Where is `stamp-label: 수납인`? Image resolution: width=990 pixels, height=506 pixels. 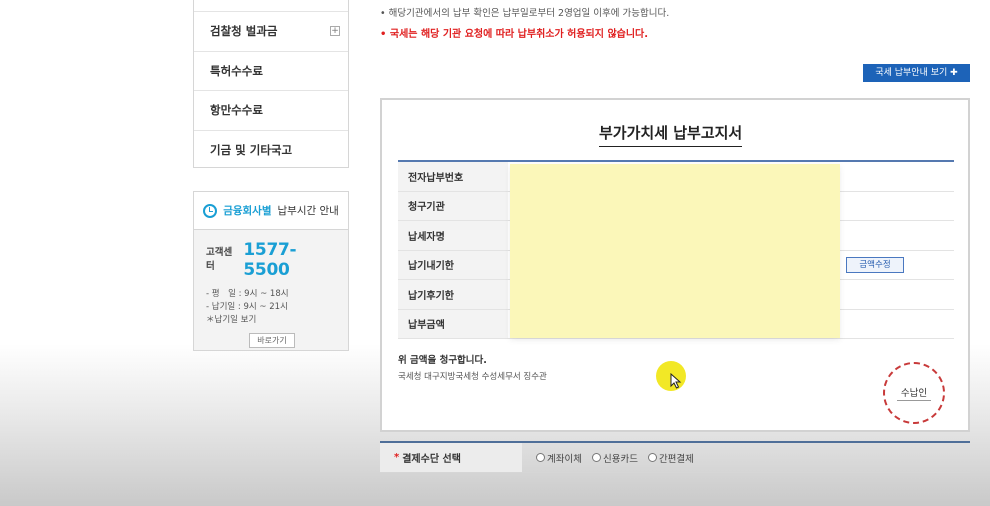 stamp-label: 수납인 is located at coordinates (914, 393).